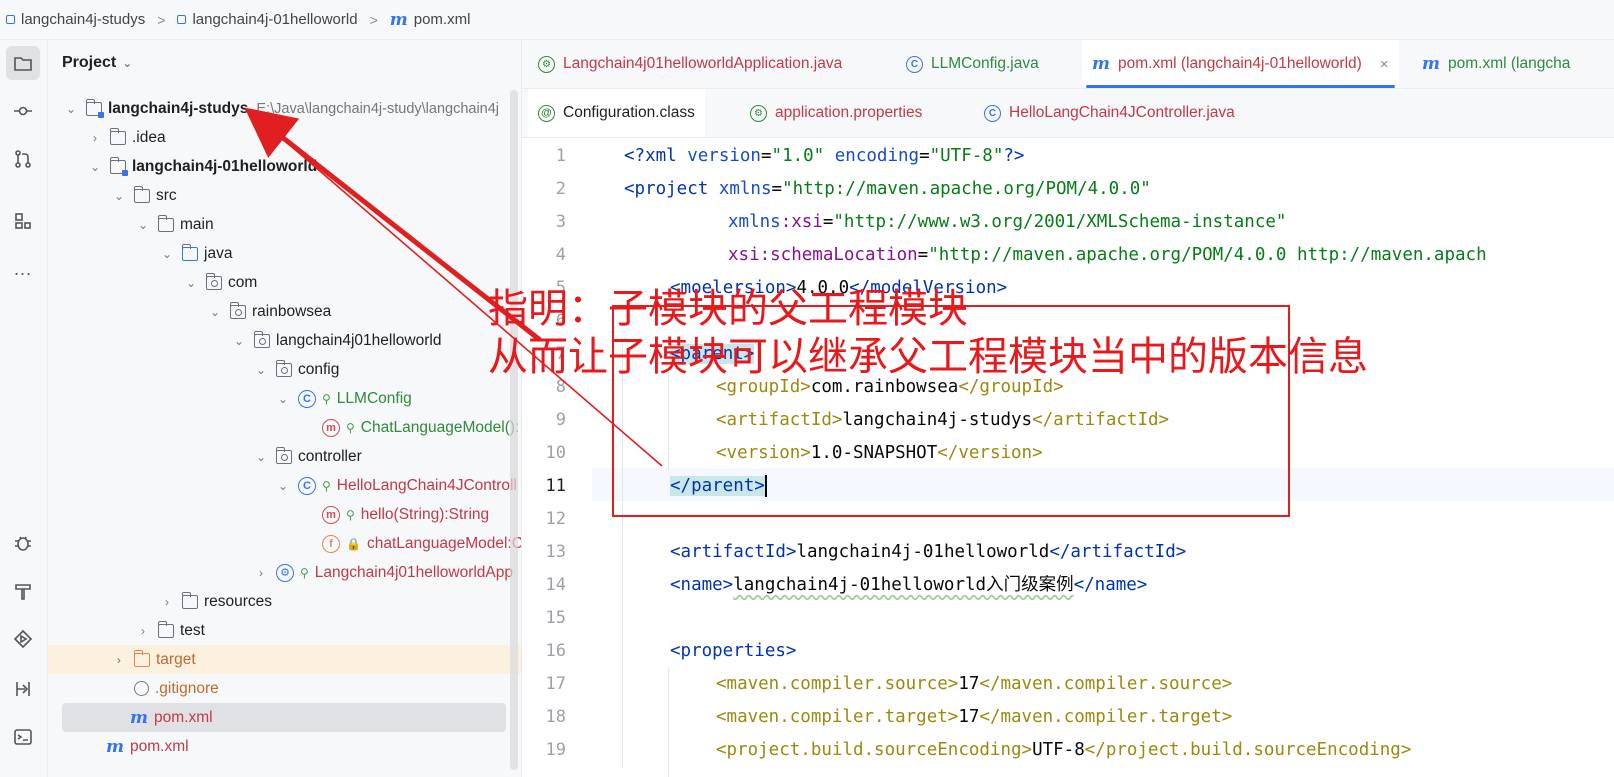 This screenshot has width=1614, height=777. I want to click on tab-configuration-class: @ Configuration.class, so click(616, 113).